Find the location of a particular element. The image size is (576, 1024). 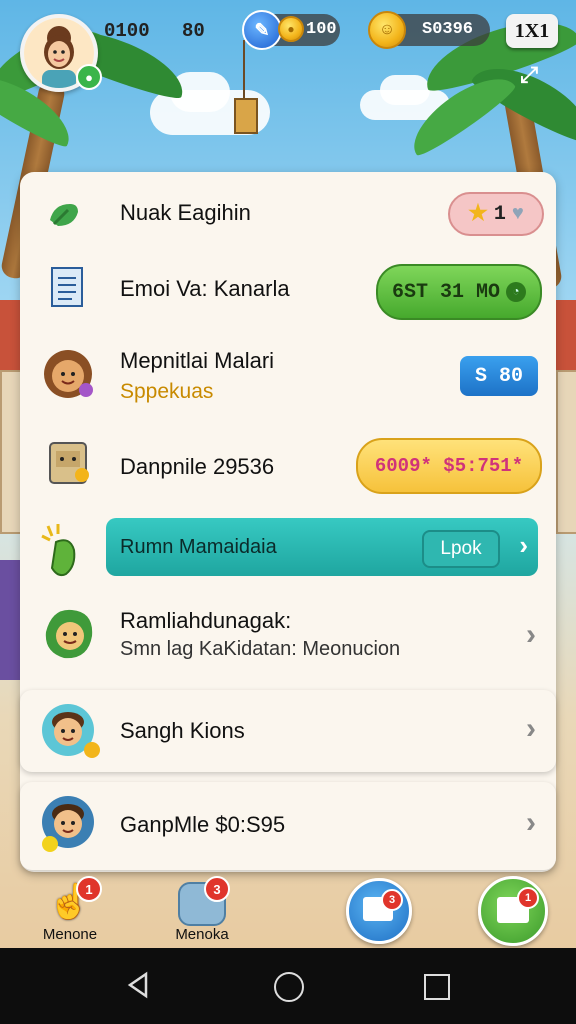

leaf-character-icon is located at coordinates (70, 634).